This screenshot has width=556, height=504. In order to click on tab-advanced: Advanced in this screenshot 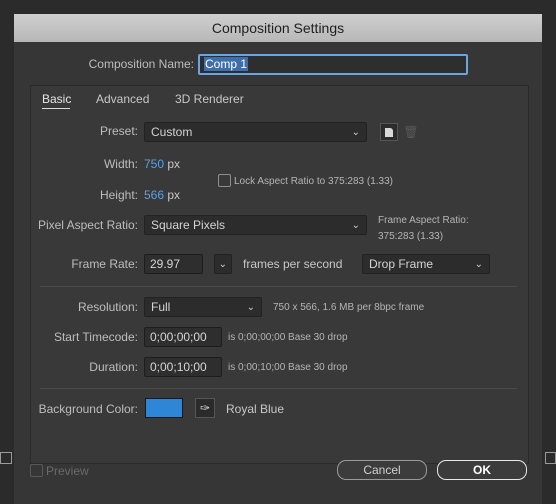, I will do `click(122, 99)`.